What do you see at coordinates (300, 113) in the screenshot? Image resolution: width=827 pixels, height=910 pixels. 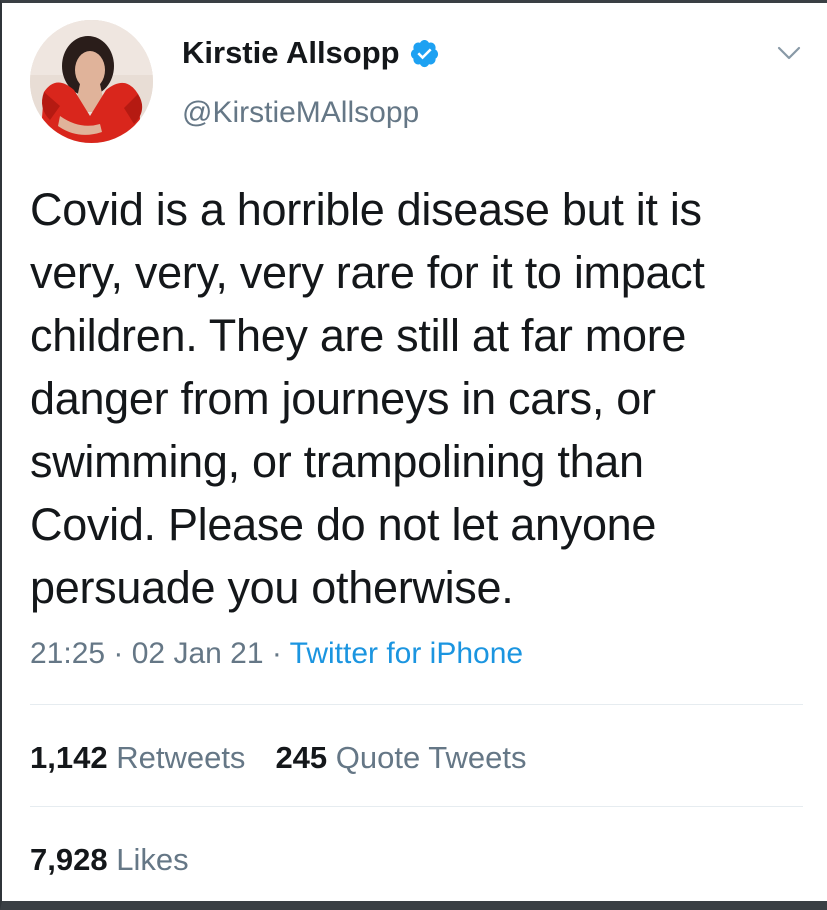 I see `author-handle: @KirstieMAllsopp` at bounding box center [300, 113].